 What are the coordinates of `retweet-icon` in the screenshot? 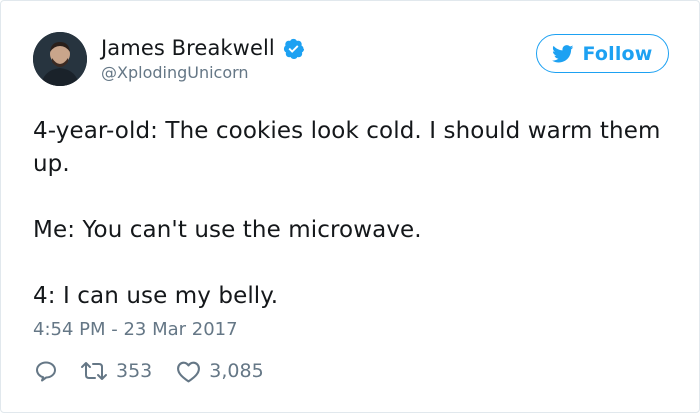 It's located at (94, 371).